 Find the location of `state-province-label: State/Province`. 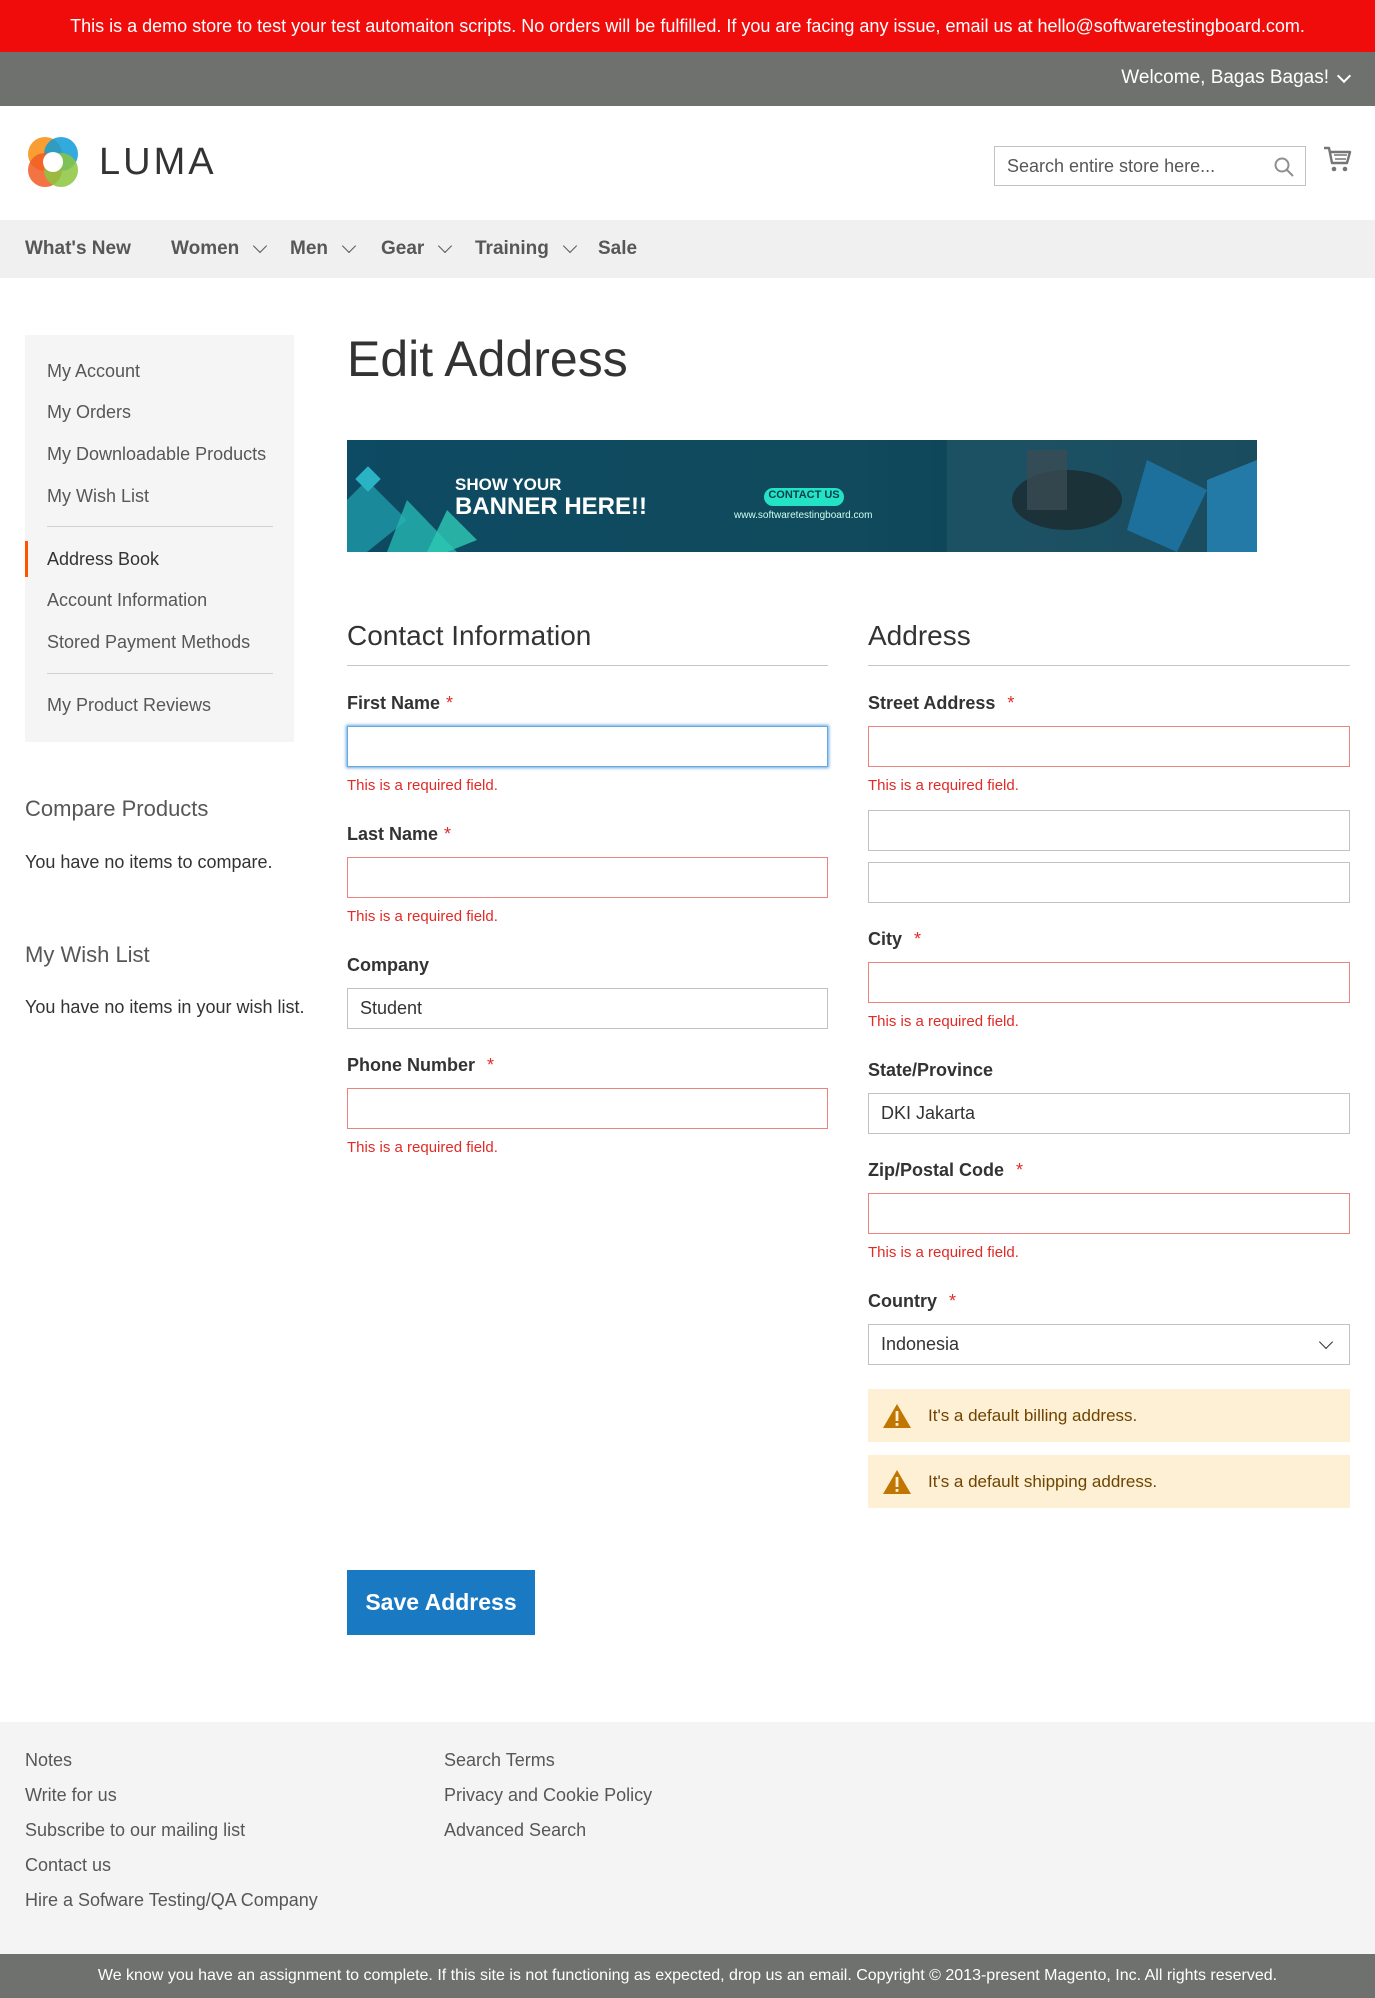

state-province-label: State/Province is located at coordinates (931, 1070).